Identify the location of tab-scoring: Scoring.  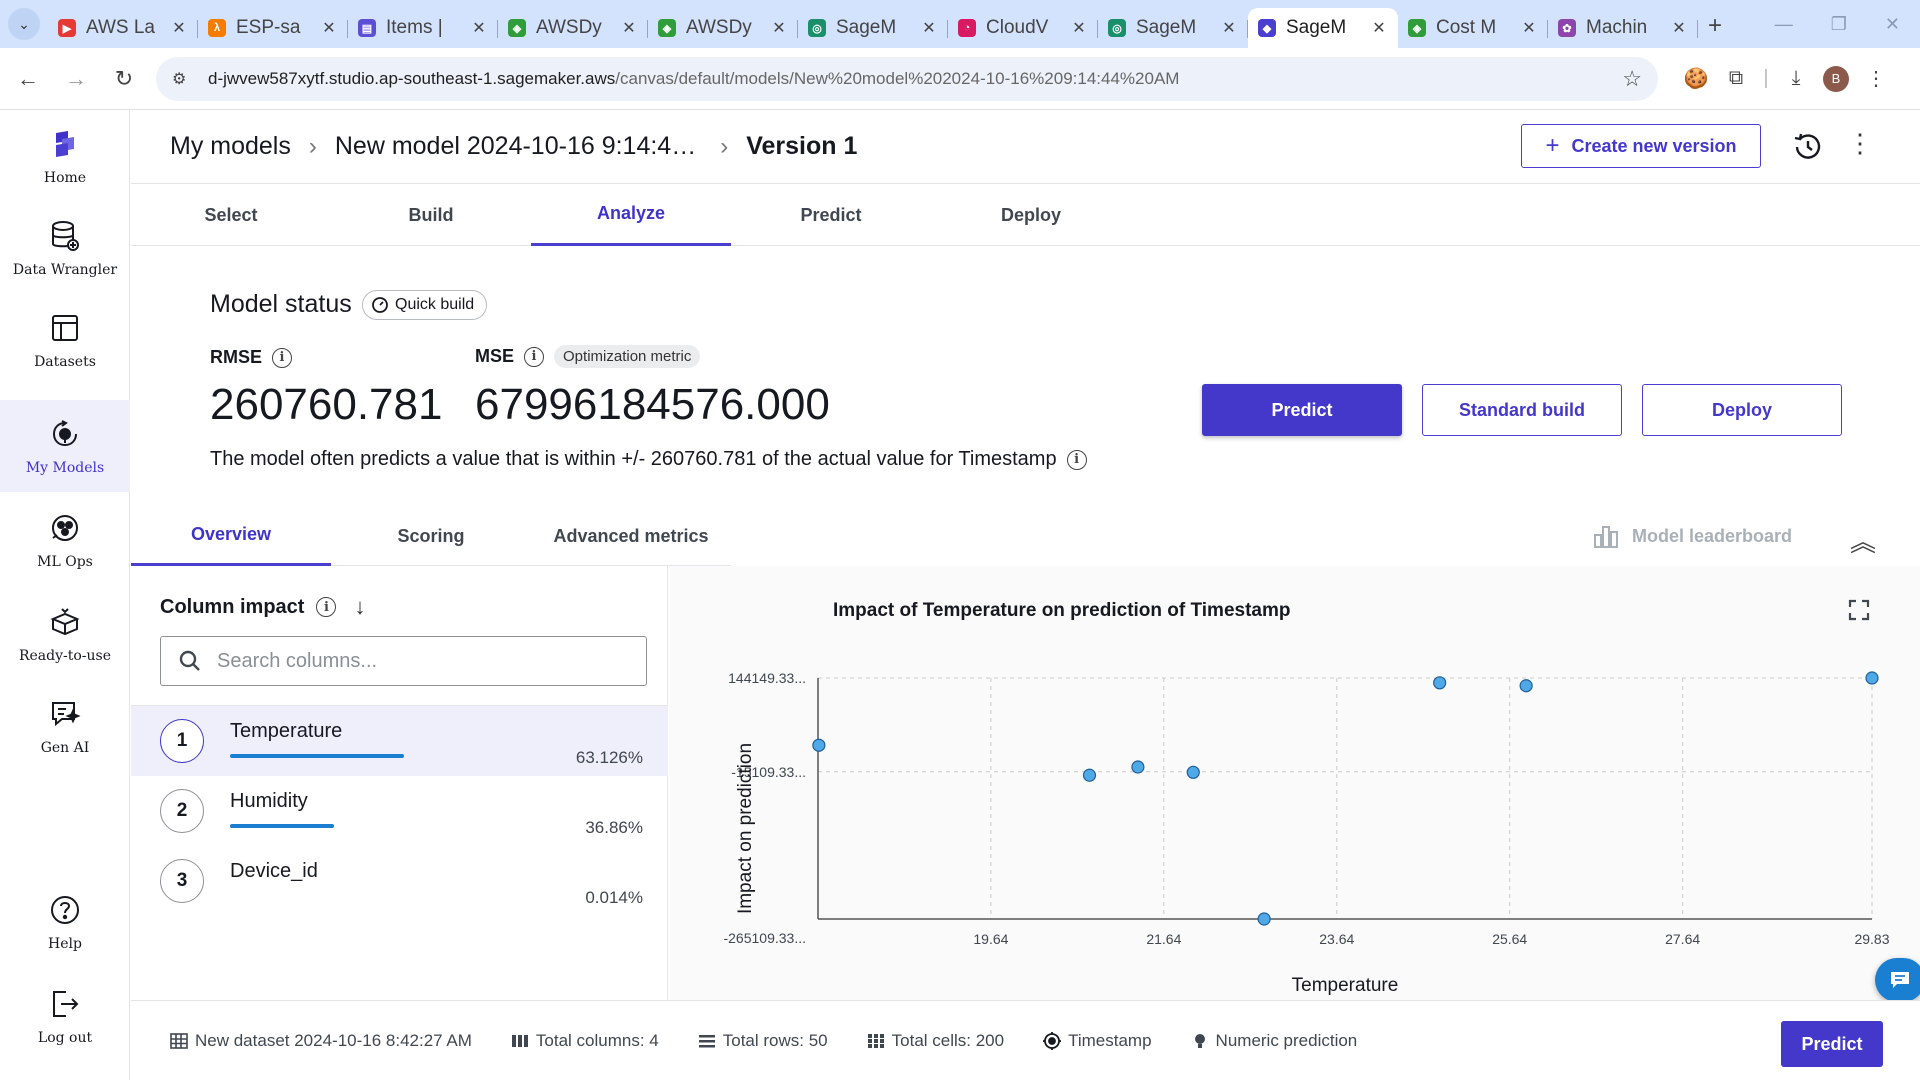
(431, 536).